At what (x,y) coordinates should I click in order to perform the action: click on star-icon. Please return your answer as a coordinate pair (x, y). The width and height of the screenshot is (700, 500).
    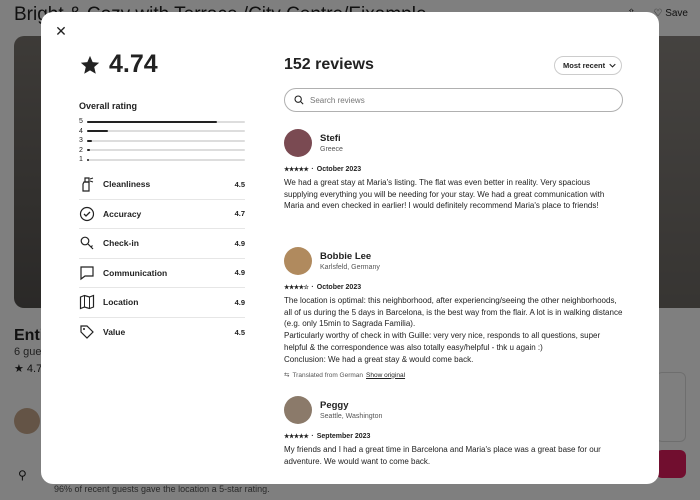
    Looking at the image, I should click on (90, 64).